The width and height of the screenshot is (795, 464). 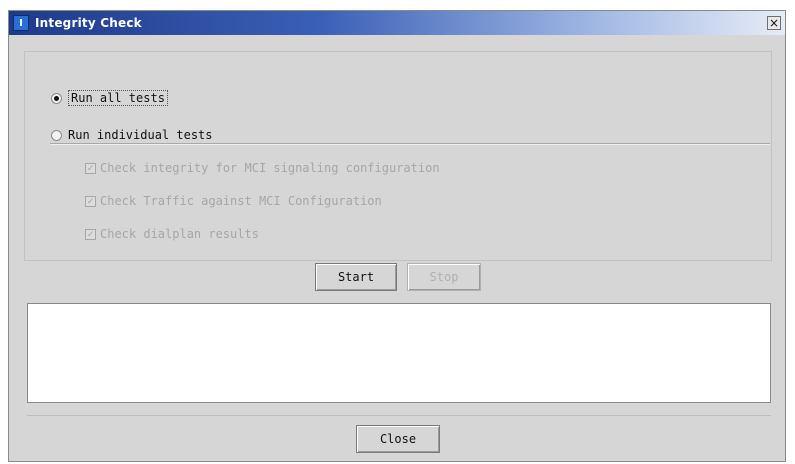 I want to click on close-window-button: ×, so click(x=774, y=23).